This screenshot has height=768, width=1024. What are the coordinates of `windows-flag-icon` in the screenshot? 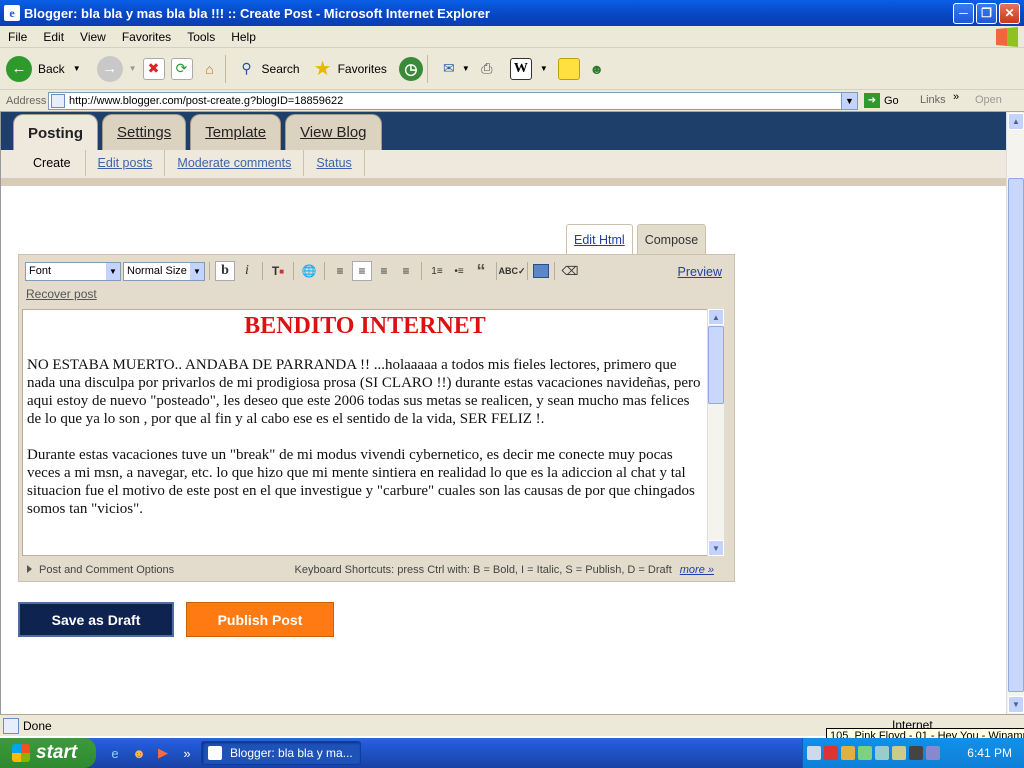 It's located at (21, 753).